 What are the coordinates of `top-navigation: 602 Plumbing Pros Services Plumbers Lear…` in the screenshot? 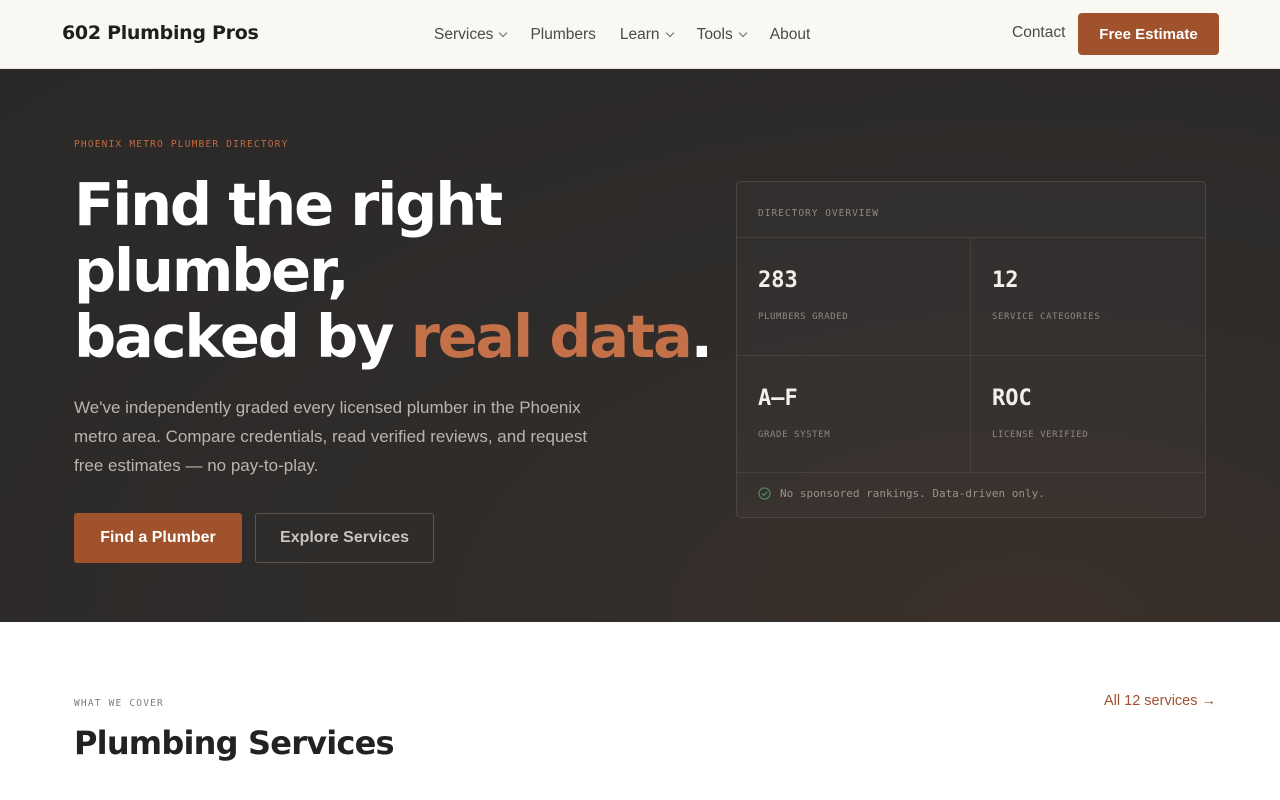 It's located at (640, 34).